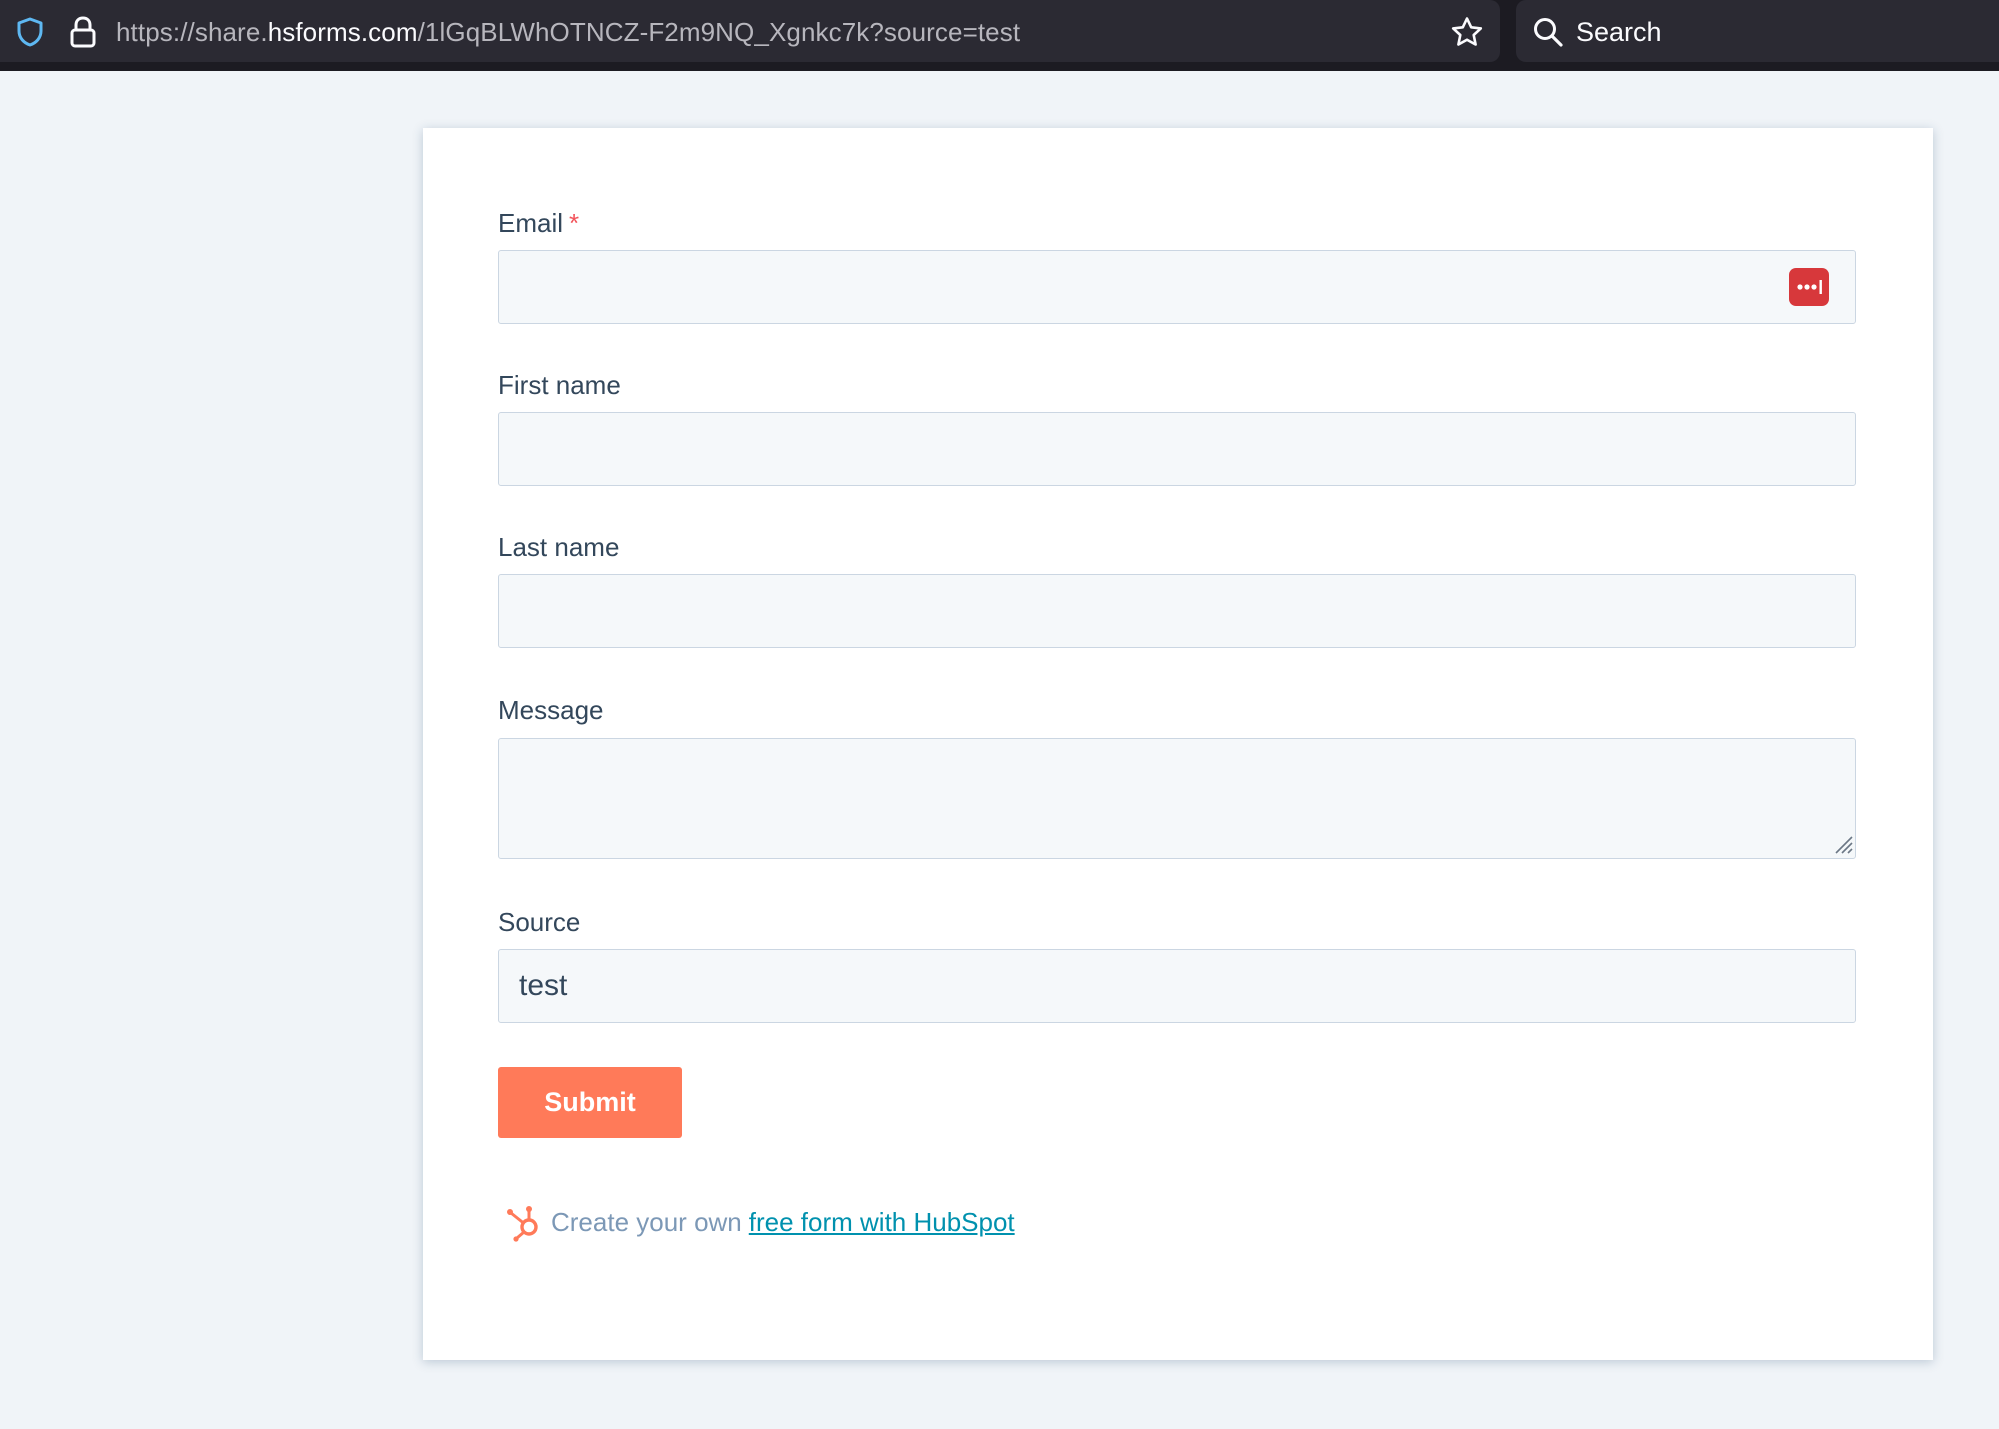 The image size is (1999, 1429). What do you see at coordinates (559, 385) in the screenshot?
I see `first-name-label: First name` at bounding box center [559, 385].